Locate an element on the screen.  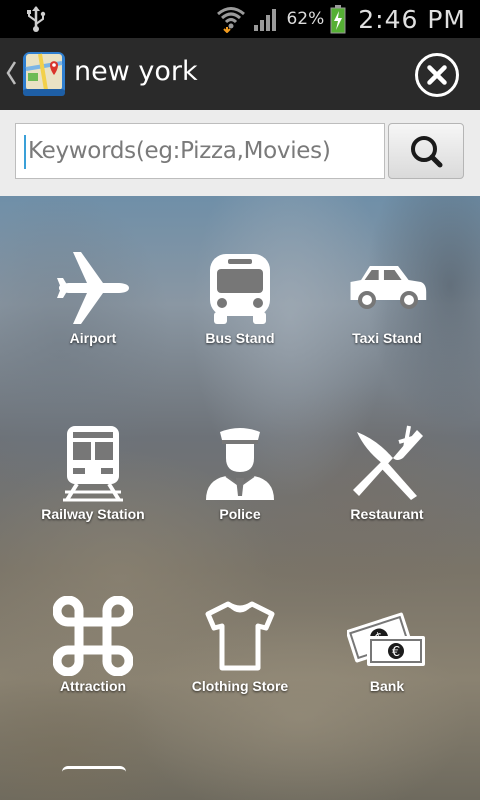
category-label: Airport is located at coordinates (93, 338).